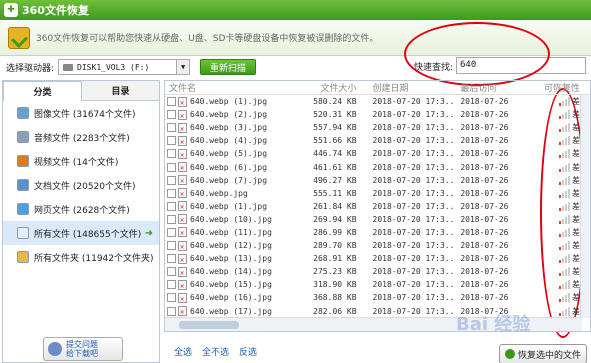 The image size is (591, 363). What do you see at coordinates (229, 193) in the screenshot?
I see `file-name-cell: 640.webp.jpg` at bounding box center [229, 193].